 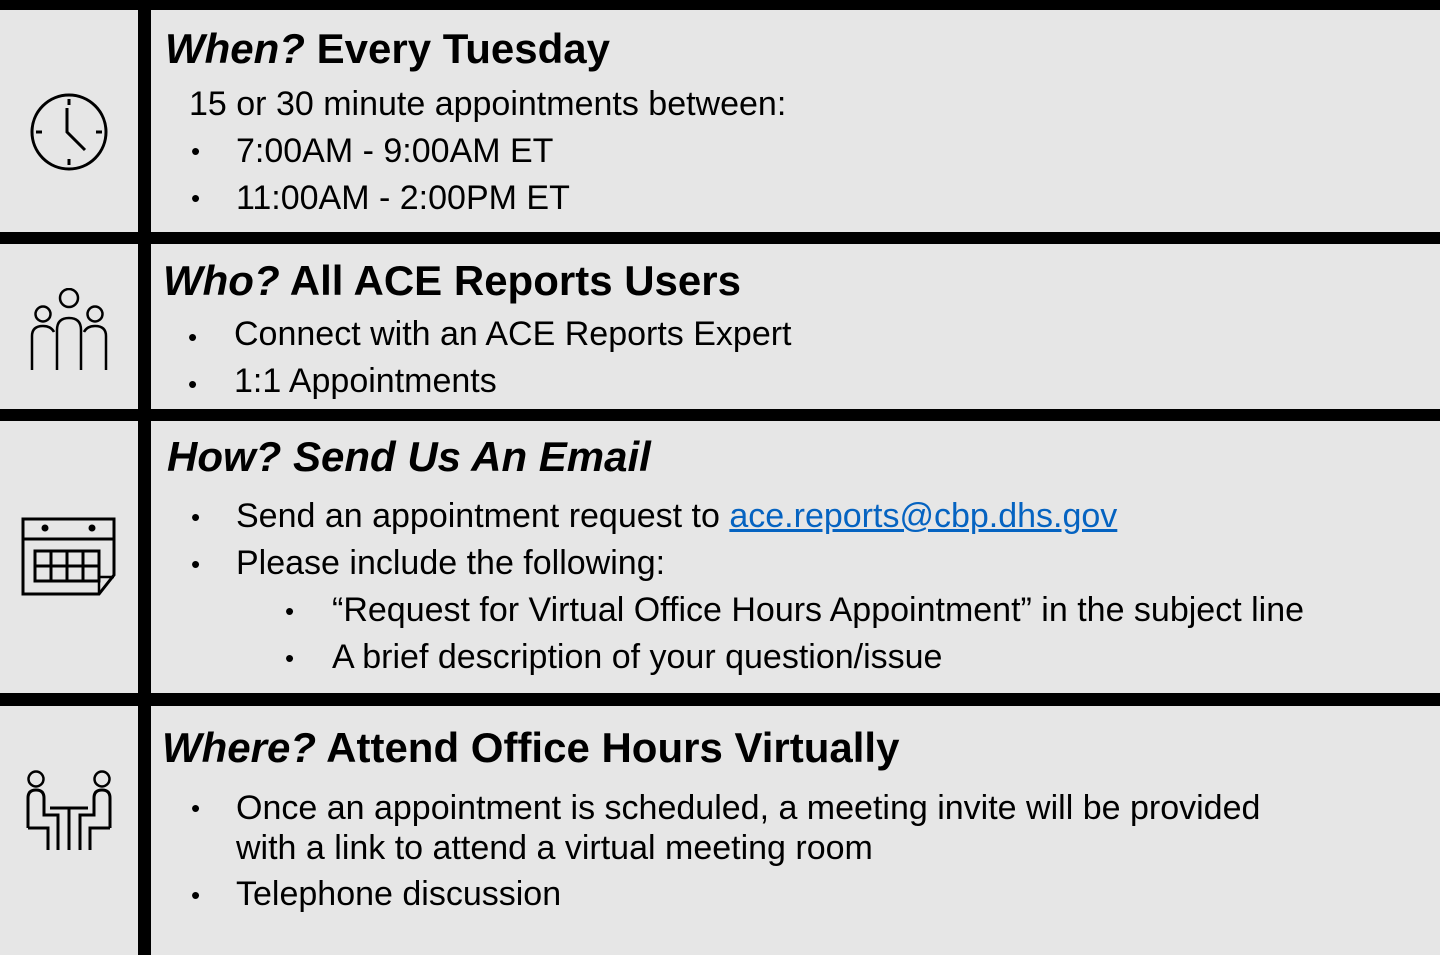 What do you see at coordinates (69, 132) in the screenshot?
I see `clock-icon` at bounding box center [69, 132].